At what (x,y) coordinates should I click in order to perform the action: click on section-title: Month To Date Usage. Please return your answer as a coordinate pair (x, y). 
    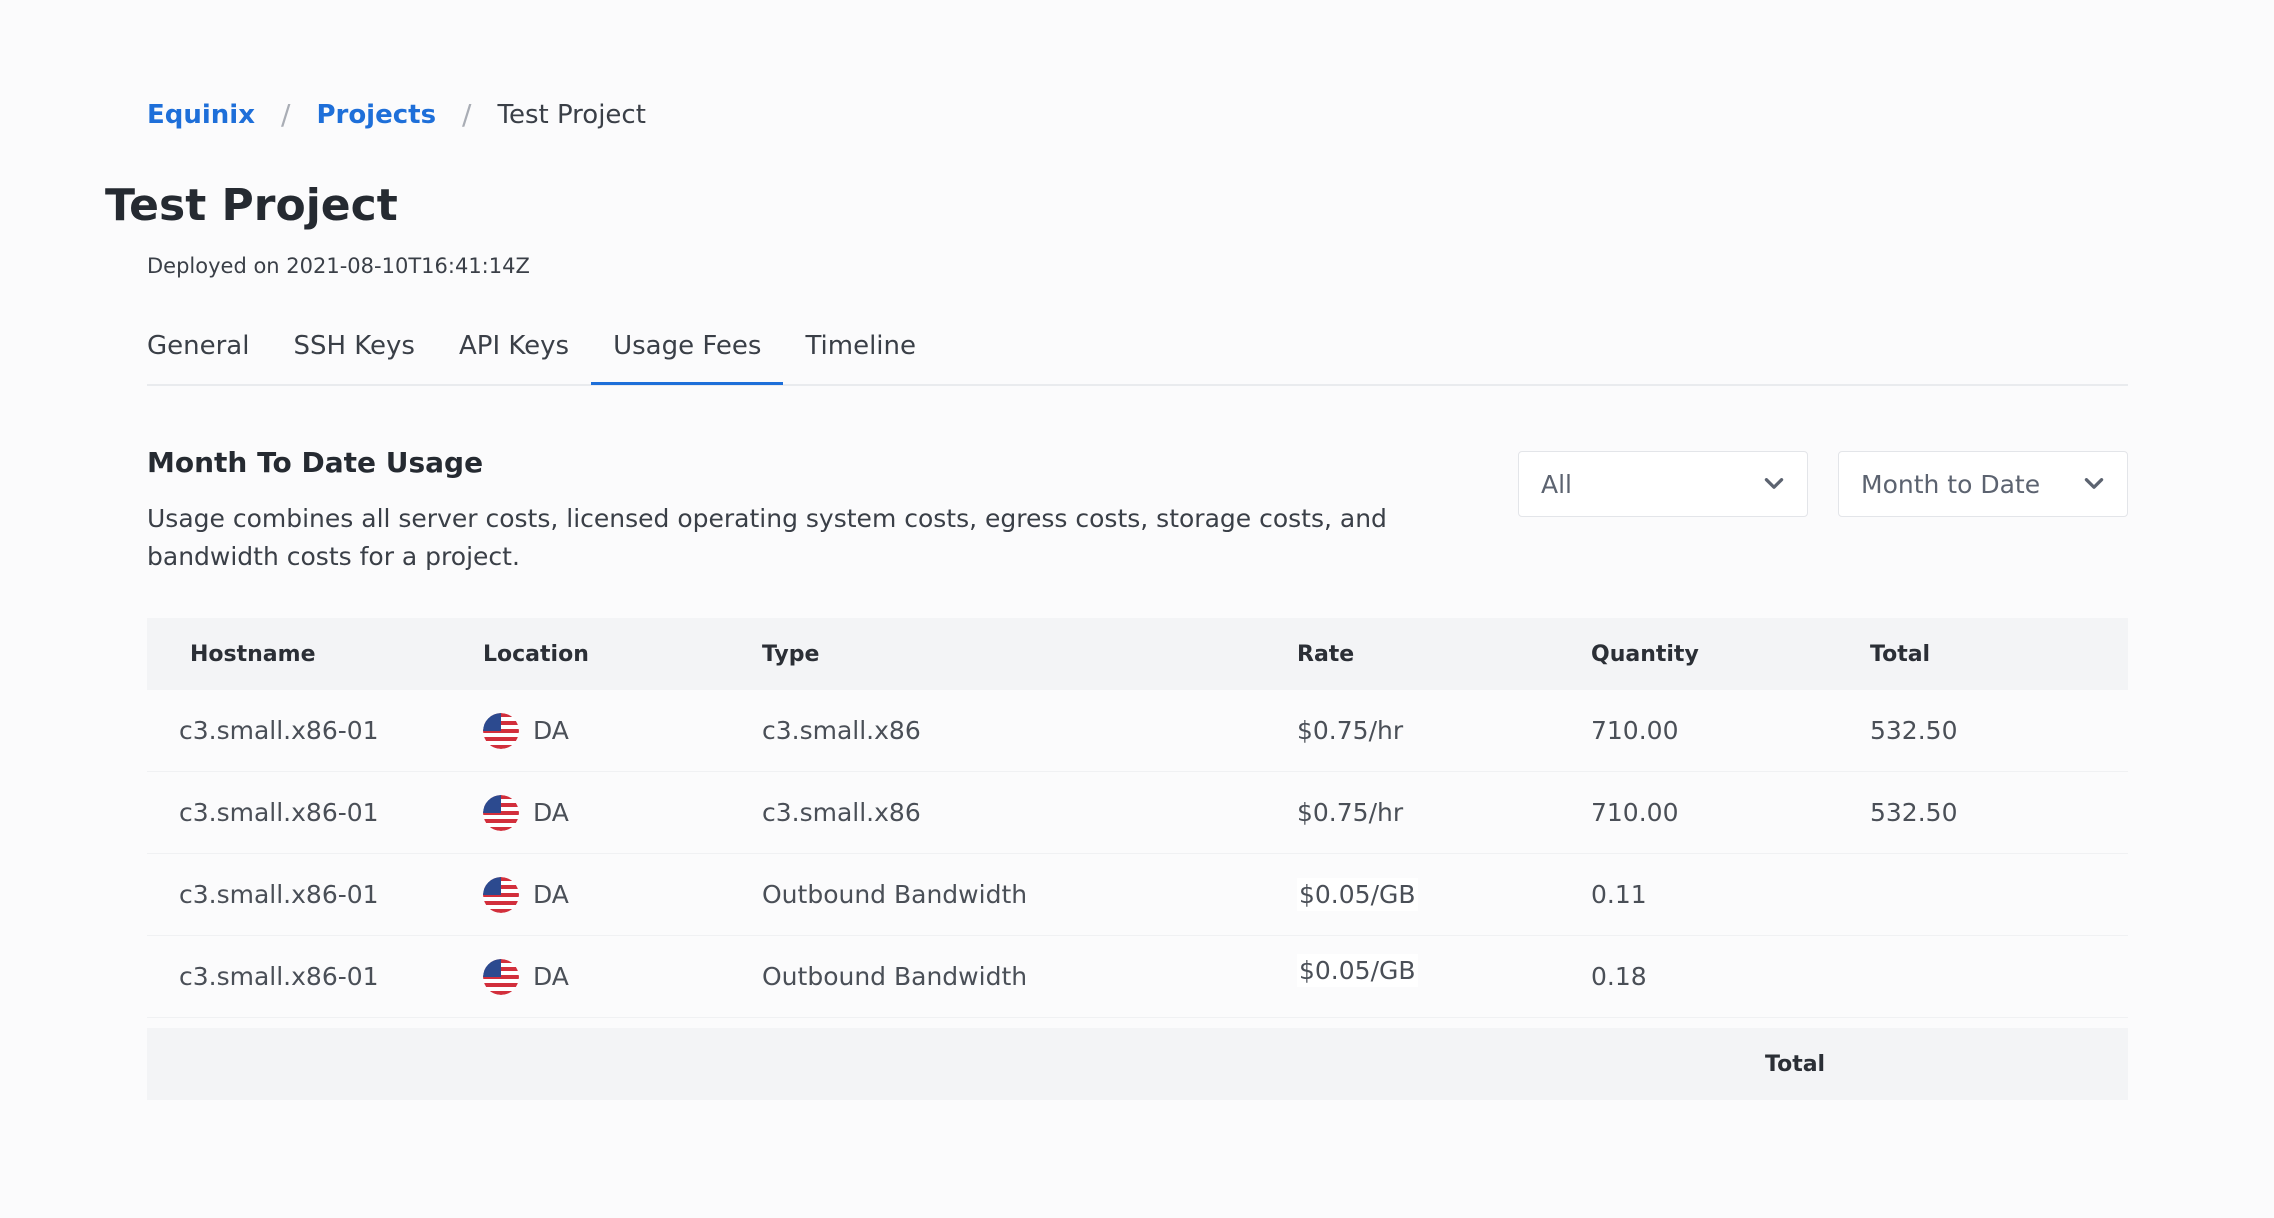
    Looking at the image, I should click on (315, 462).